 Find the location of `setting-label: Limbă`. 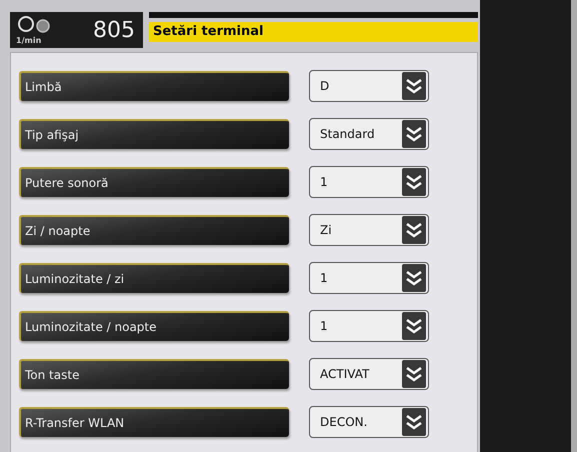

setting-label: Limbă is located at coordinates (154, 85).